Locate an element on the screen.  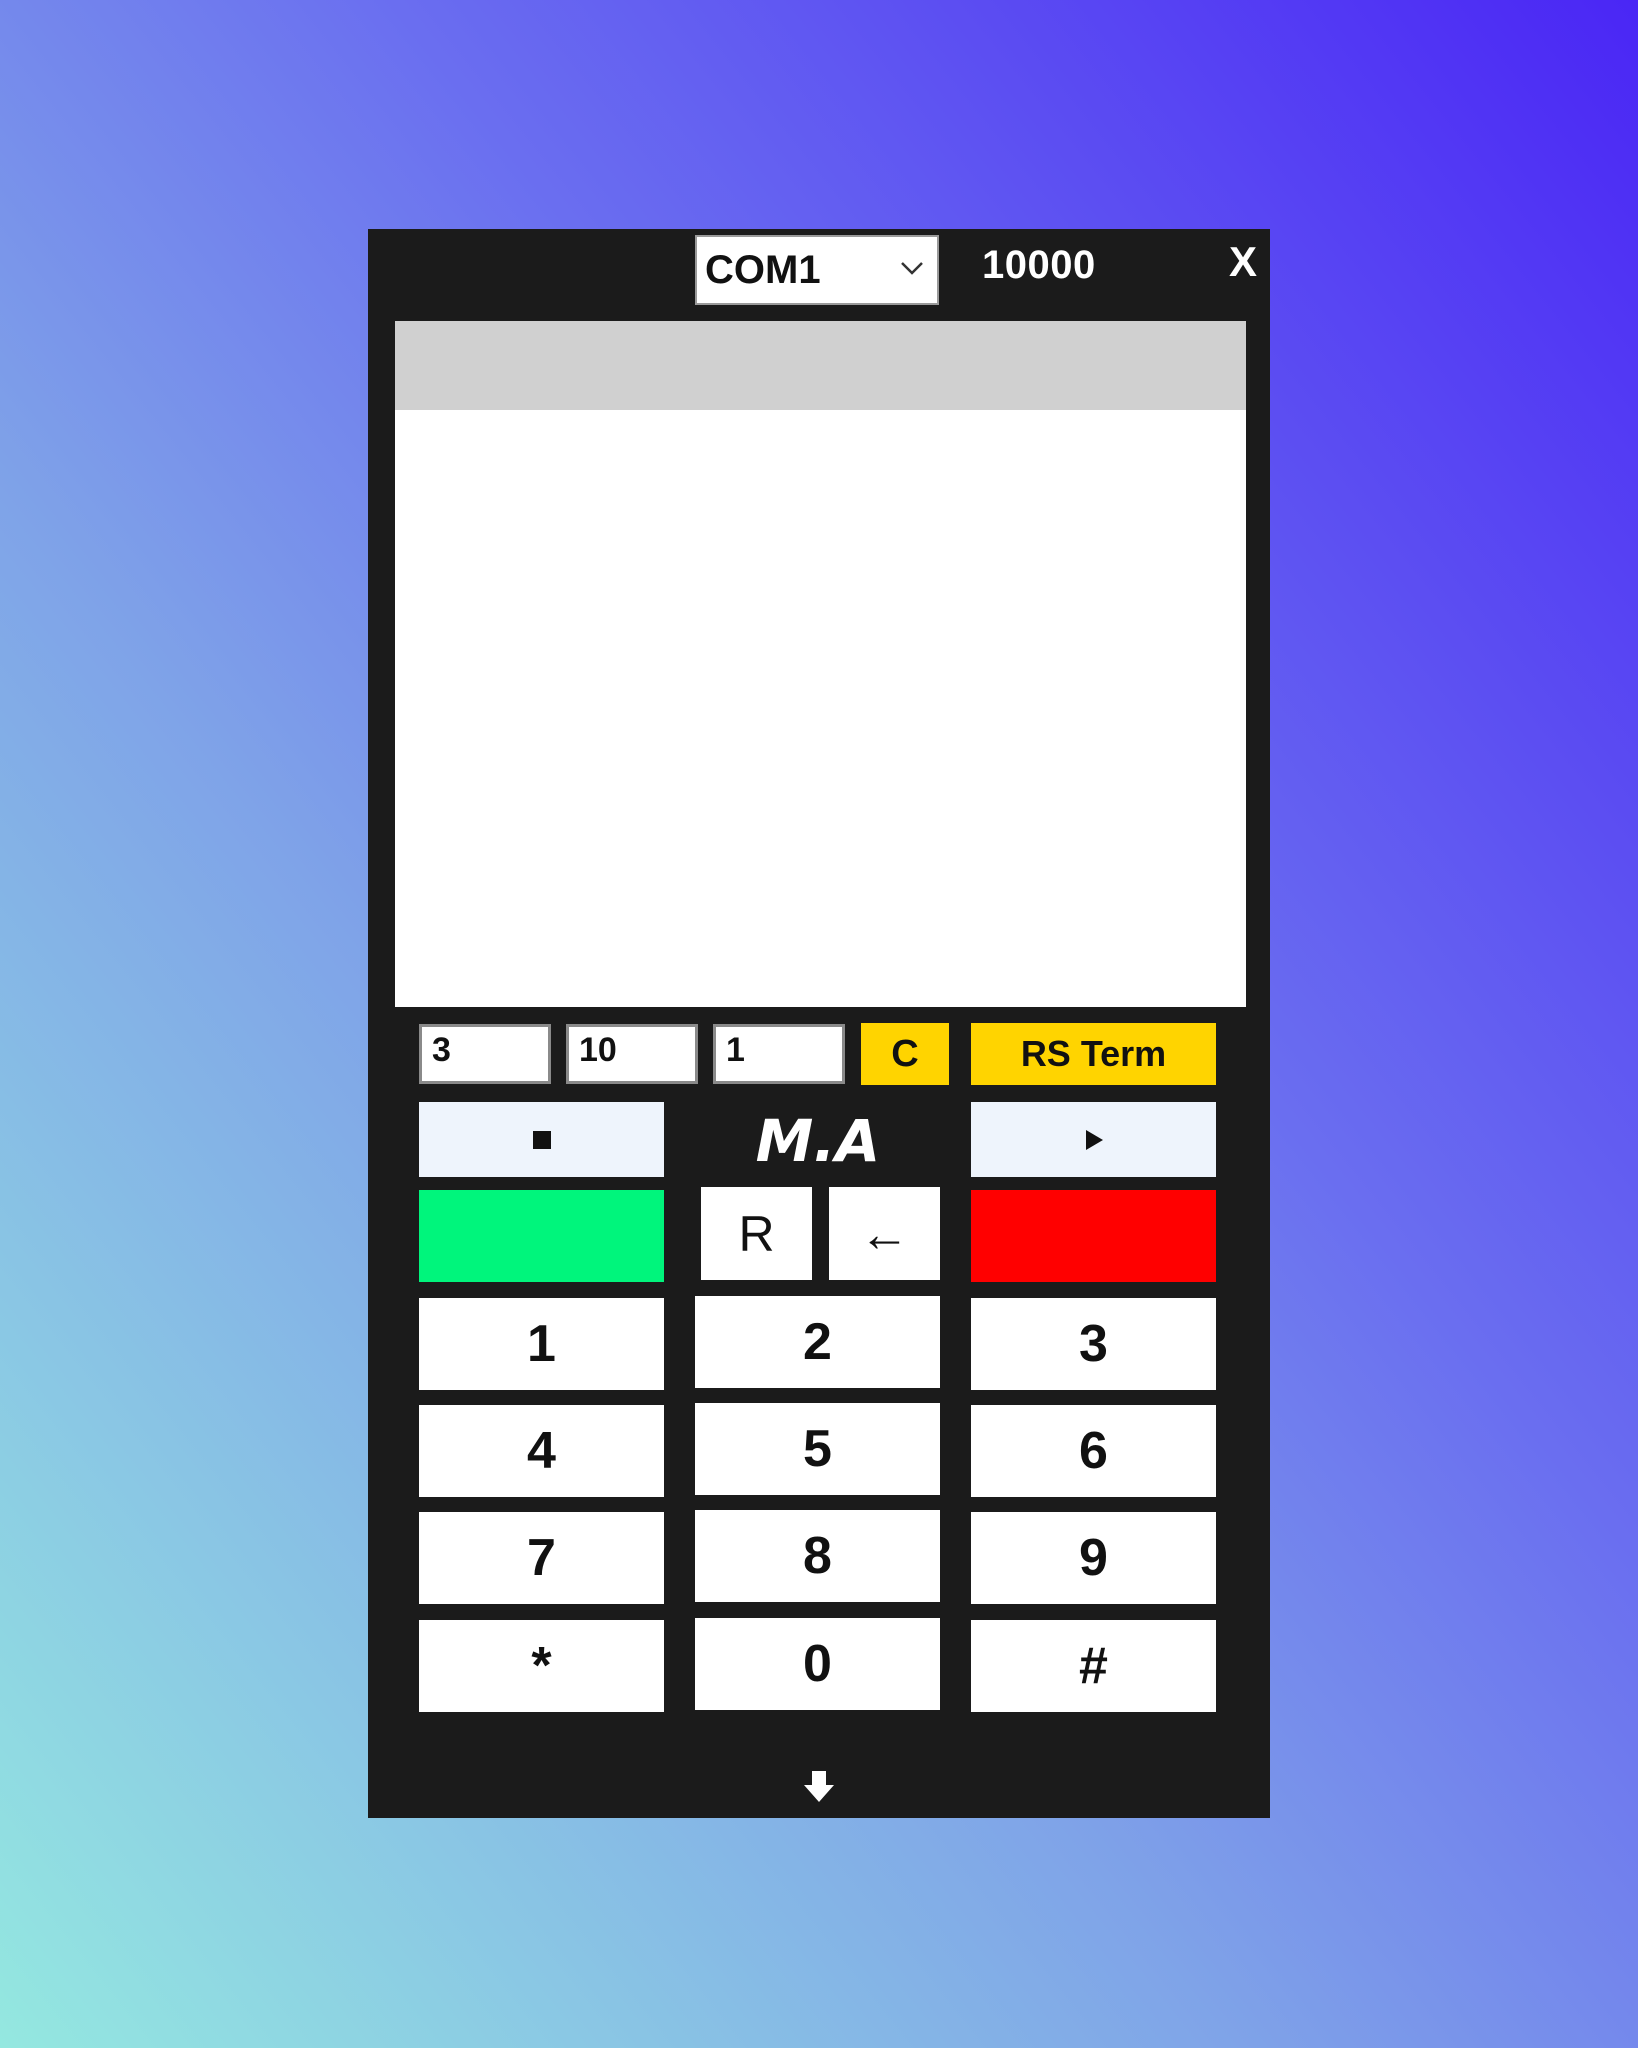
svg-text: M.A is located at coordinates (818, 1141).